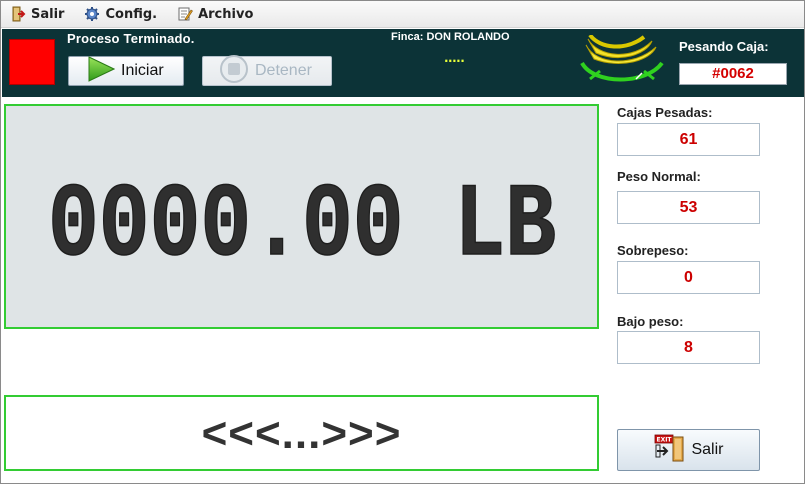 The image size is (805, 484). I want to click on message-panel: <<<...>>>, so click(301, 433).